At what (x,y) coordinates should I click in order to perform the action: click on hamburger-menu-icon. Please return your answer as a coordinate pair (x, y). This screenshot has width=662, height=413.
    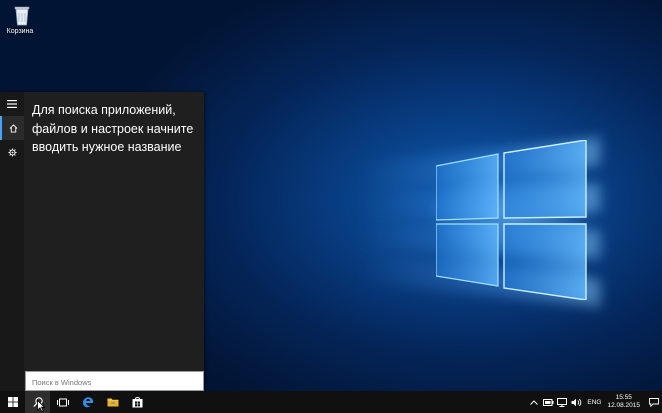
    Looking at the image, I should click on (12, 104).